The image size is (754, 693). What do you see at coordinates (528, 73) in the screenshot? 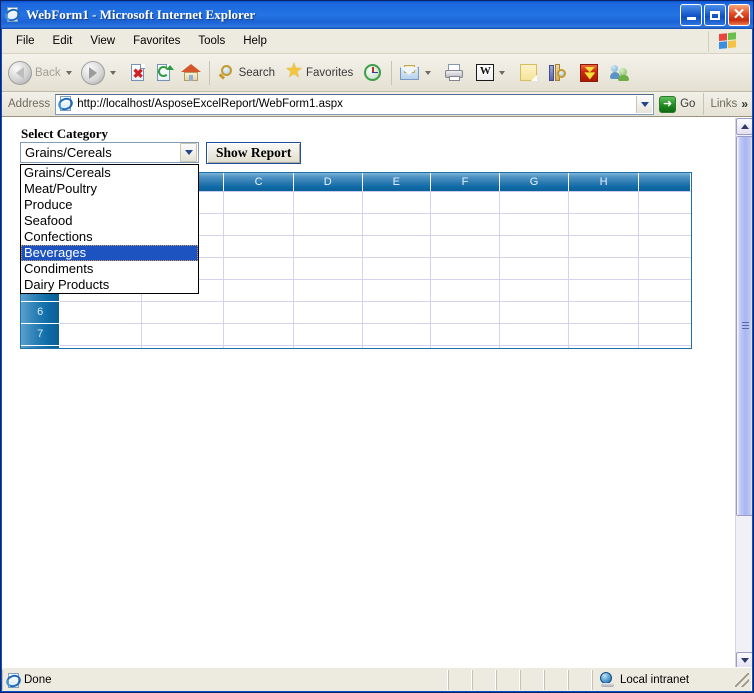
I see `notes-button` at bounding box center [528, 73].